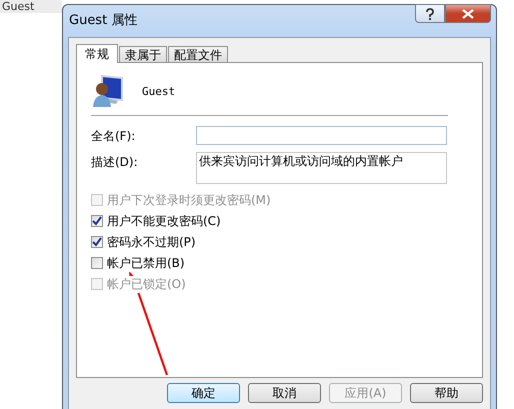 The image size is (514, 409). I want to click on close-button, so click(468, 13).